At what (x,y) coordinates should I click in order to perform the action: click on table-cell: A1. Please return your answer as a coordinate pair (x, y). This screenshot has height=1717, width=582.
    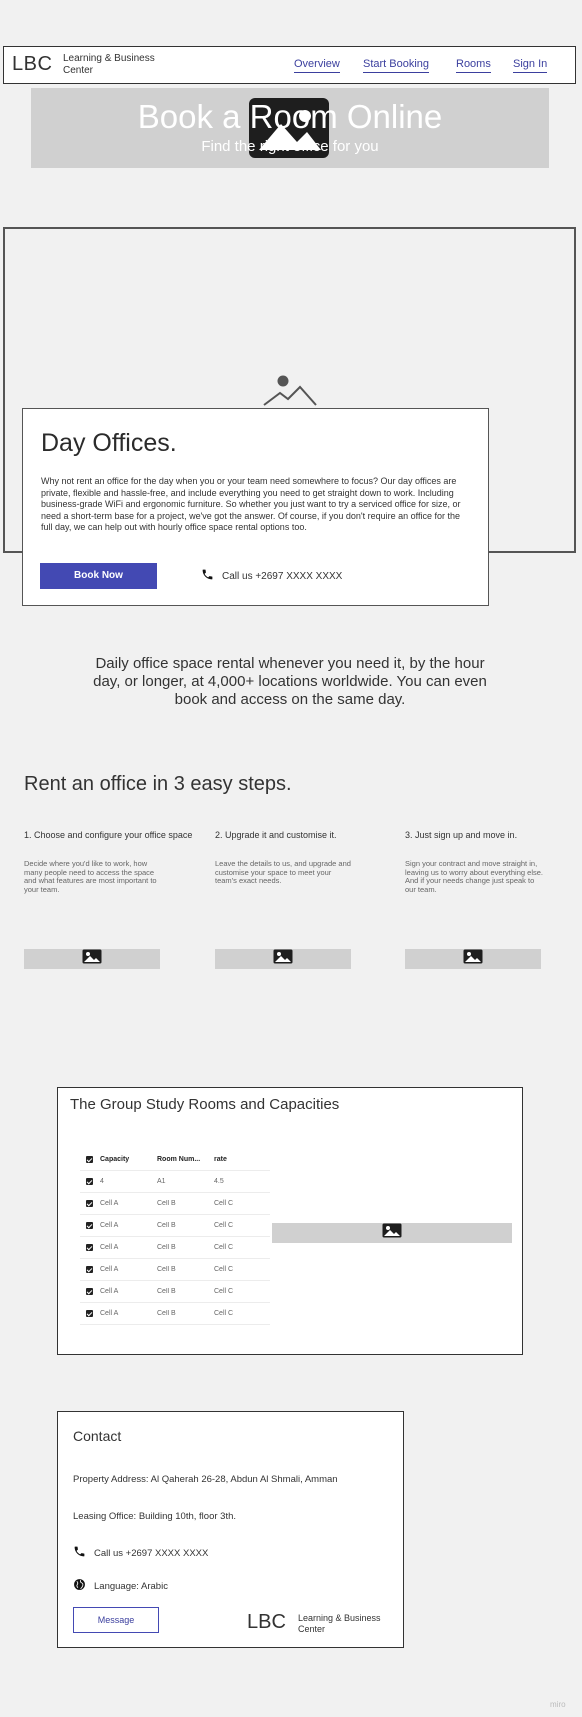
    Looking at the image, I should click on (161, 1181).